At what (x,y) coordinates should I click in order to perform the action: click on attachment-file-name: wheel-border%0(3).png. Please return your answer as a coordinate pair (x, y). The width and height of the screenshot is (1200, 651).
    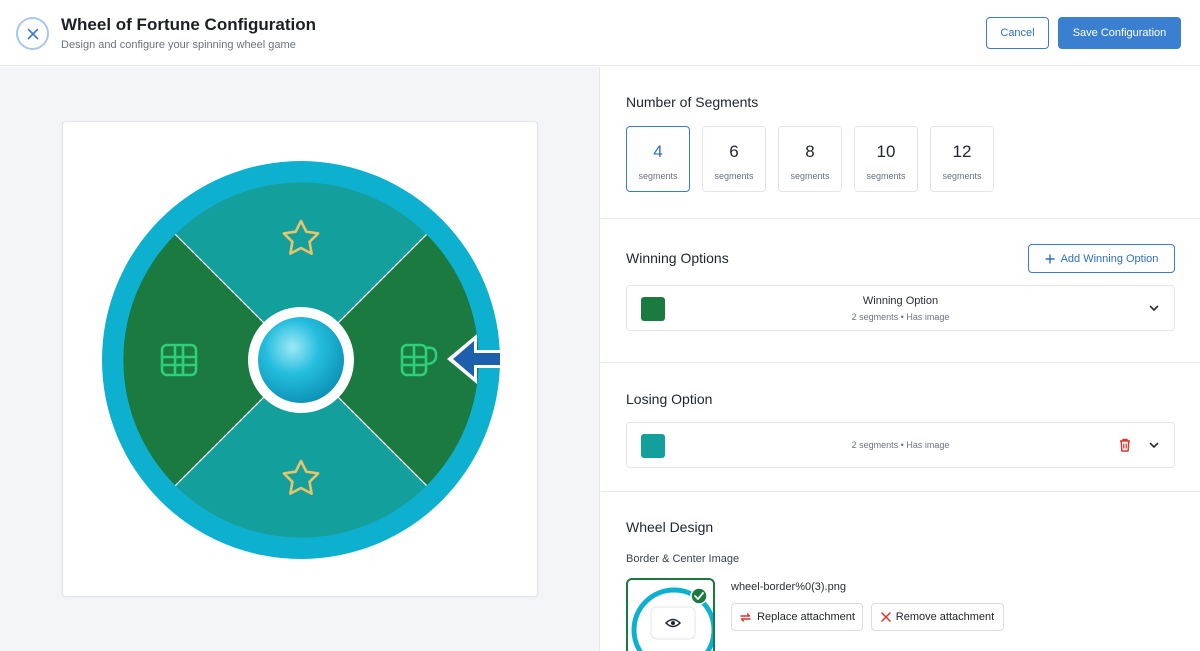
    Looking at the image, I should click on (788, 587).